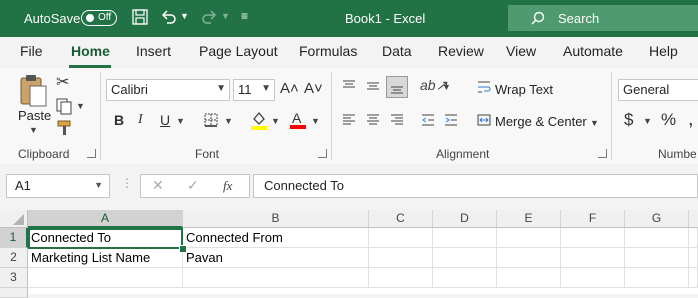 The image size is (698, 298). Describe the element at coordinates (65, 129) in the screenshot. I see `format-painter-icon` at that location.